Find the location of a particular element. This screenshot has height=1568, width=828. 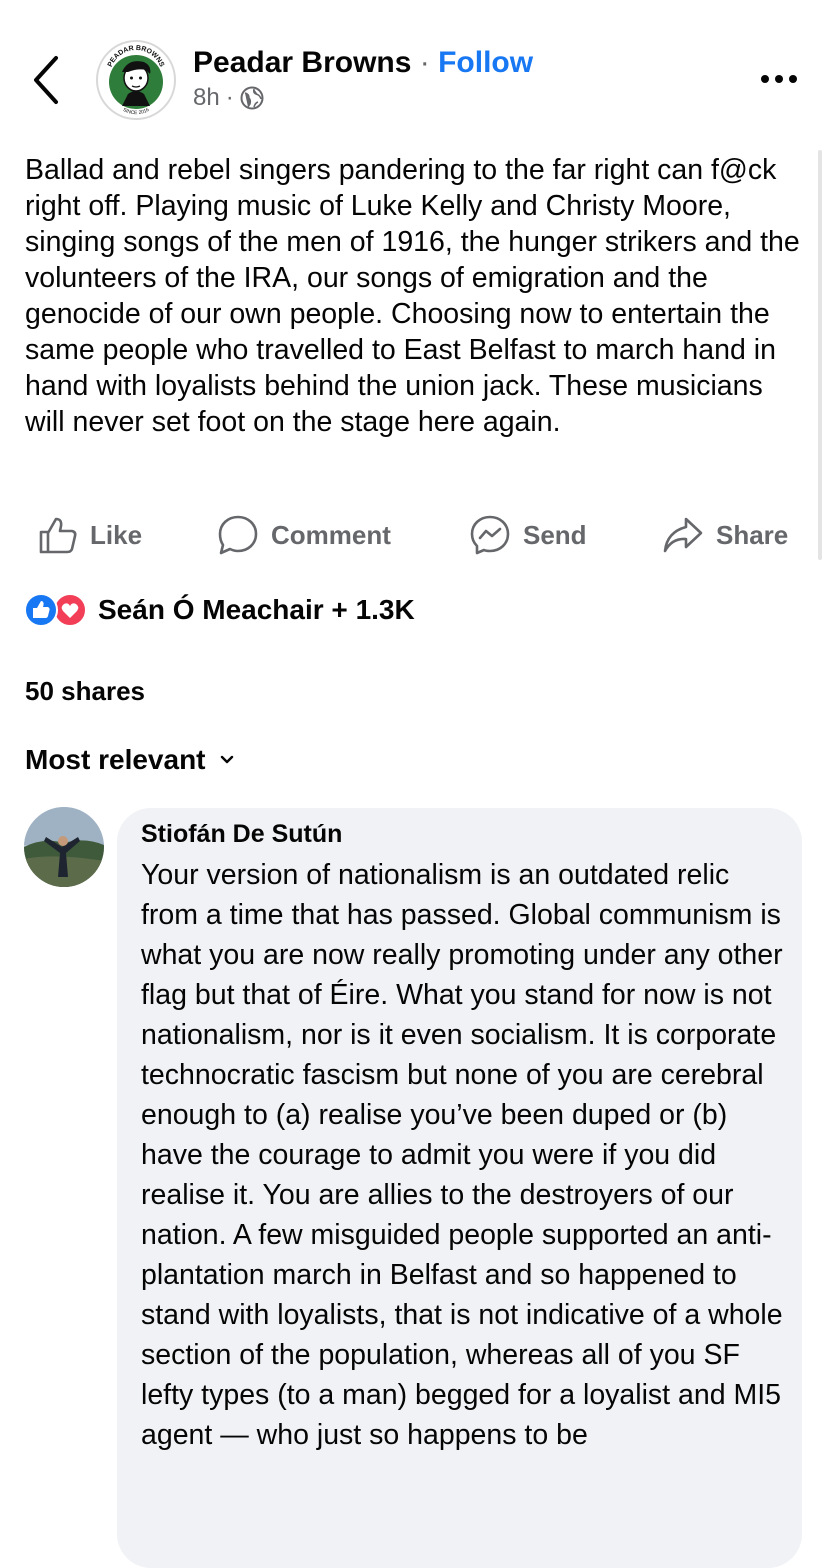

page-avatar: PEADAR BROWNS SINCE 2016 is located at coordinates (136, 80).